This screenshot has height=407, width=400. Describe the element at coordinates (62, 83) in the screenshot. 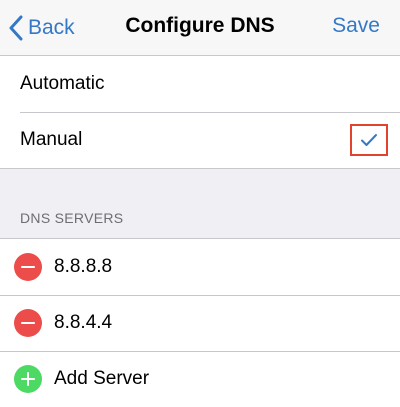

I see `option-automatic-label: Automatic` at that location.